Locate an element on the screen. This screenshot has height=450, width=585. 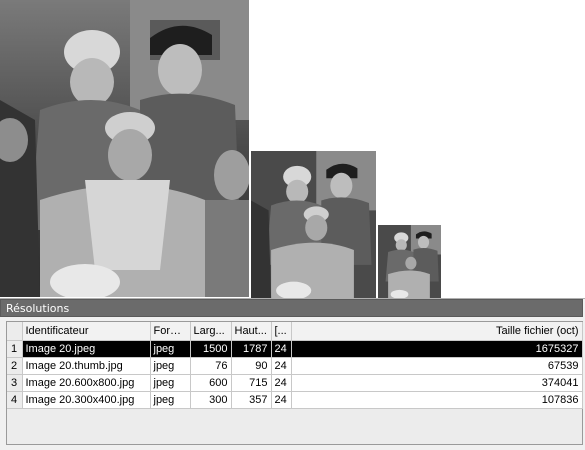
cell-identificateur: Image 20.600x800.jpg is located at coordinates (86, 383).